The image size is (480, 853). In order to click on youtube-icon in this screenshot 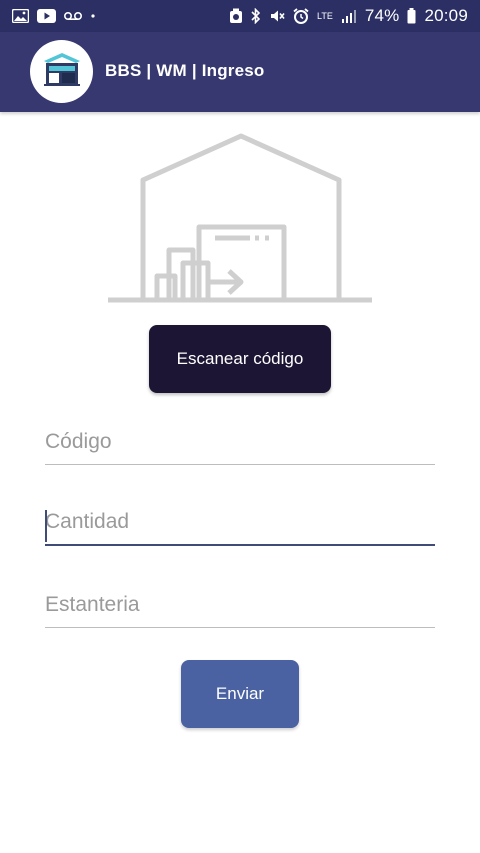, I will do `click(46, 16)`.